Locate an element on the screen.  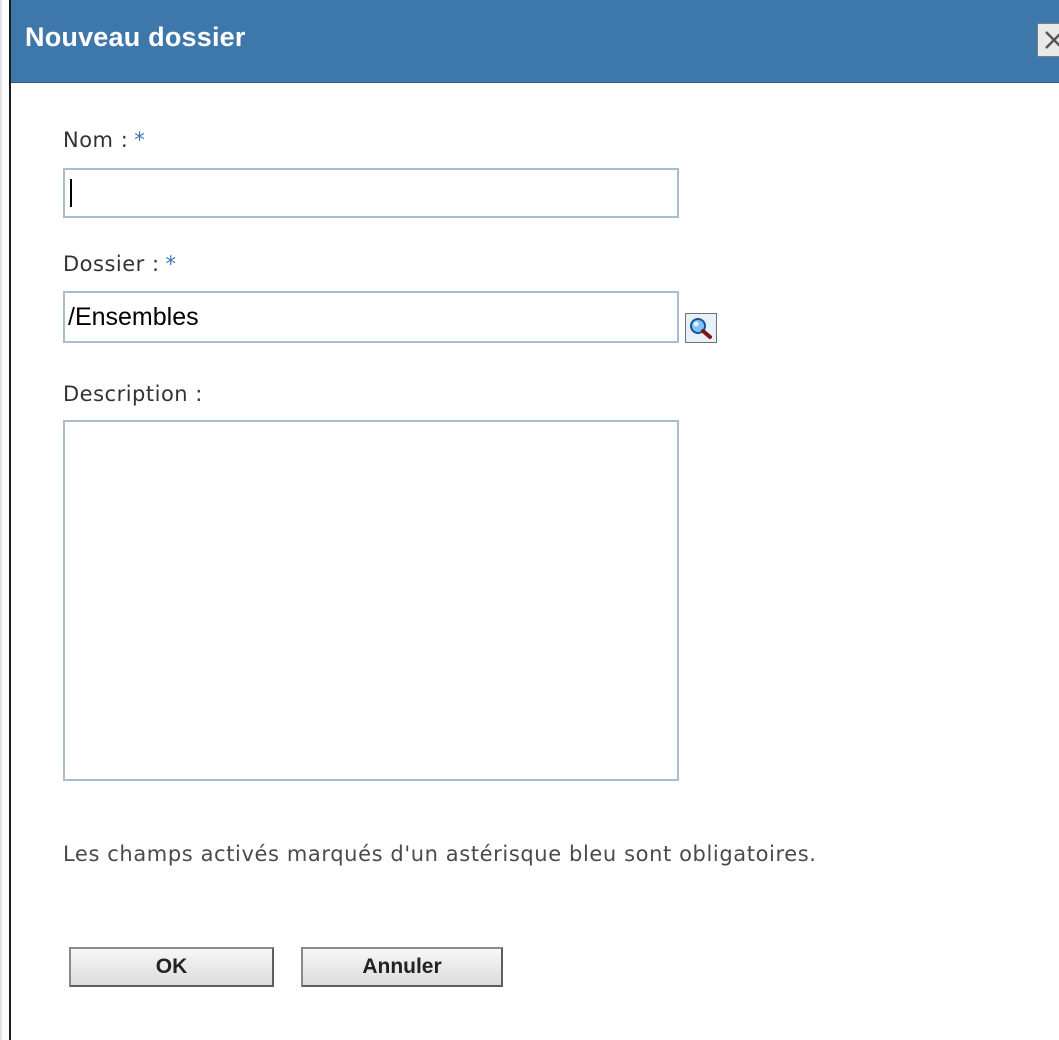
folder-label-text: Dossier : is located at coordinates (111, 264).